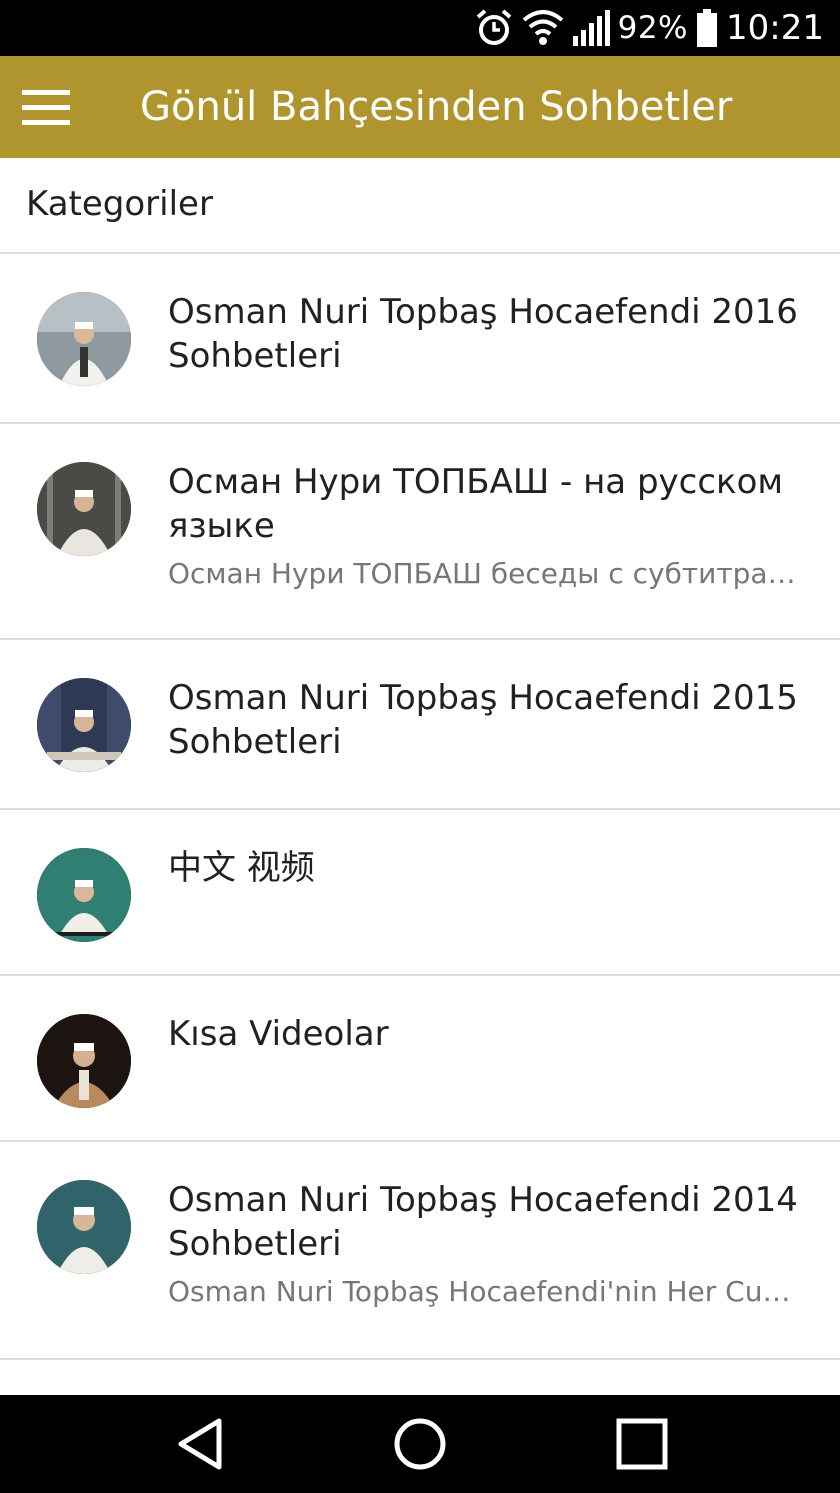 Image resolution: width=840 pixels, height=1493 pixels. I want to click on section-title: Kategoriler, so click(119, 204).